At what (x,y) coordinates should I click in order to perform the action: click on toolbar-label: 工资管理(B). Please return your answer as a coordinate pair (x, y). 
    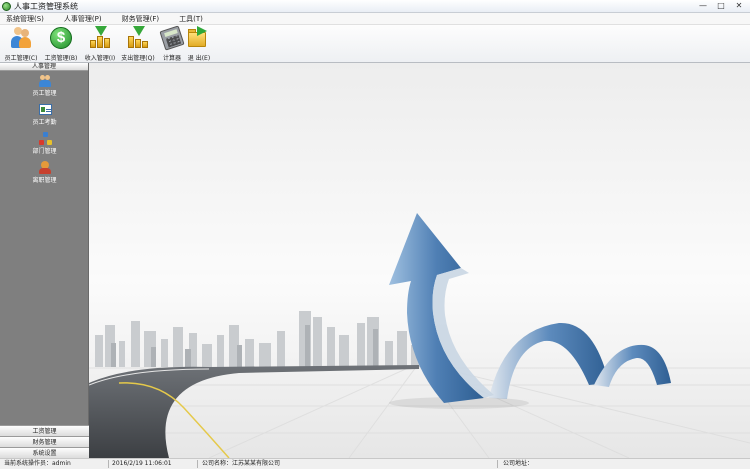
    Looking at the image, I should click on (61, 58).